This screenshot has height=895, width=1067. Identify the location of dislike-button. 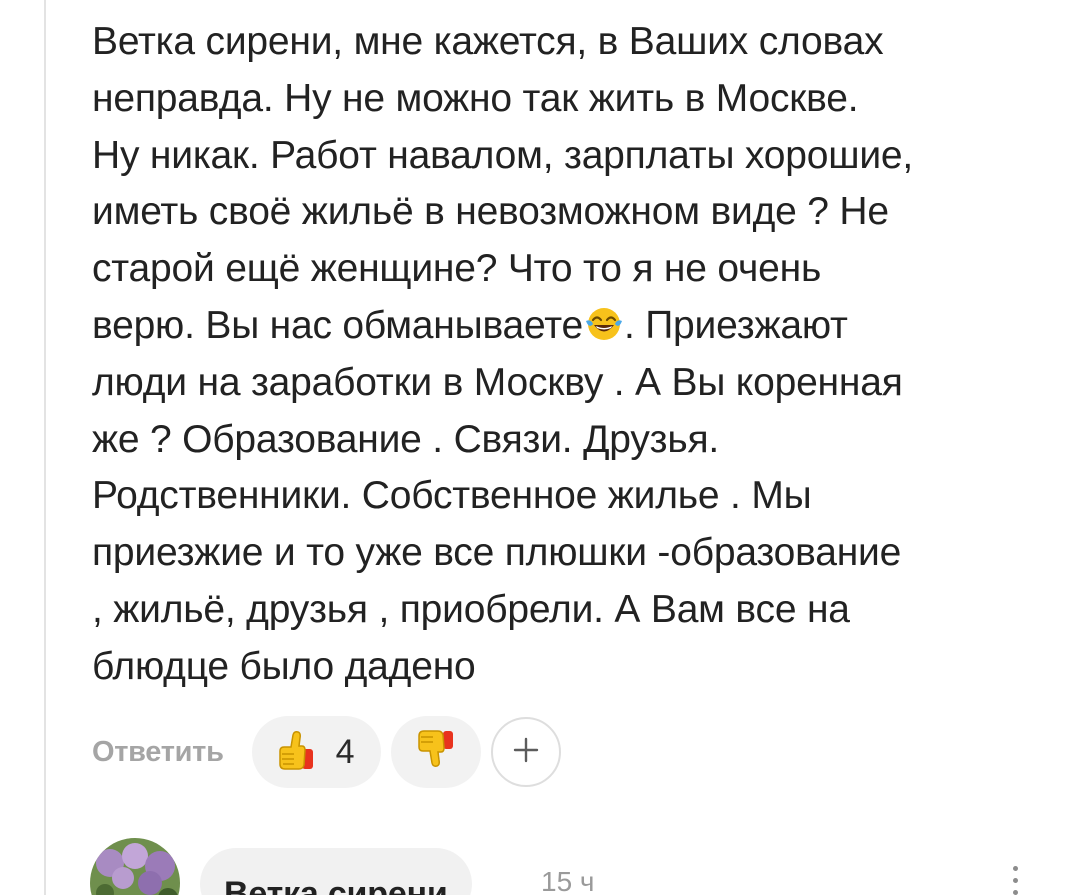
(435, 752).